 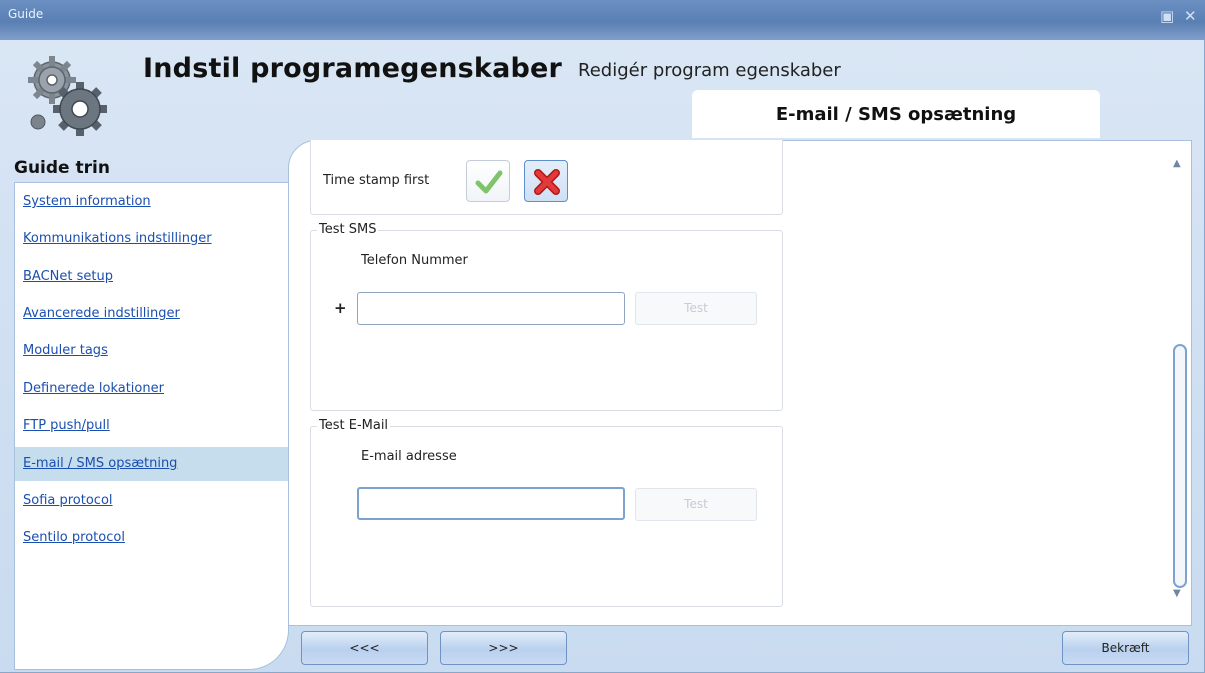 I want to click on test-sms-button: Test, so click(x=696, y=308).